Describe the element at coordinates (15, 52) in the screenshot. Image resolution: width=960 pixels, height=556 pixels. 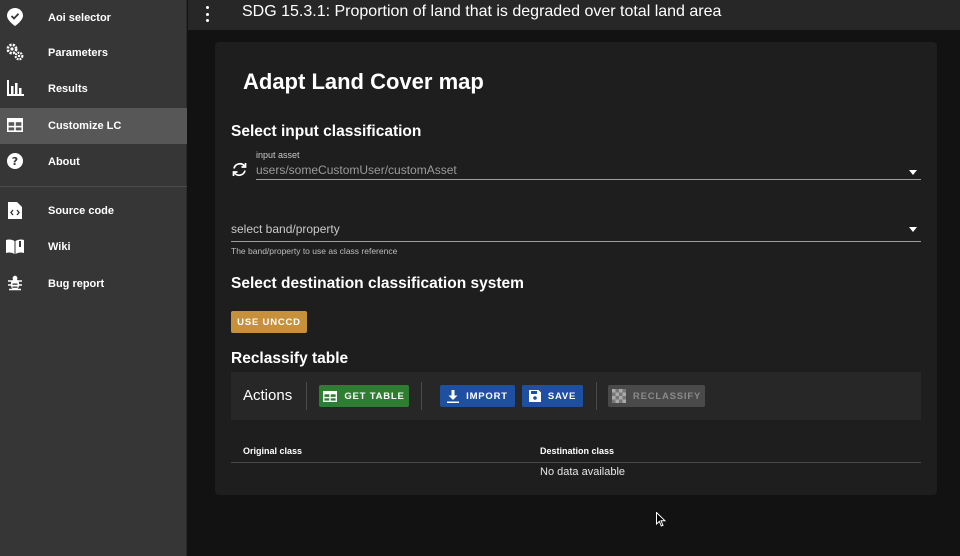
I see `cogs-icon` at that location.